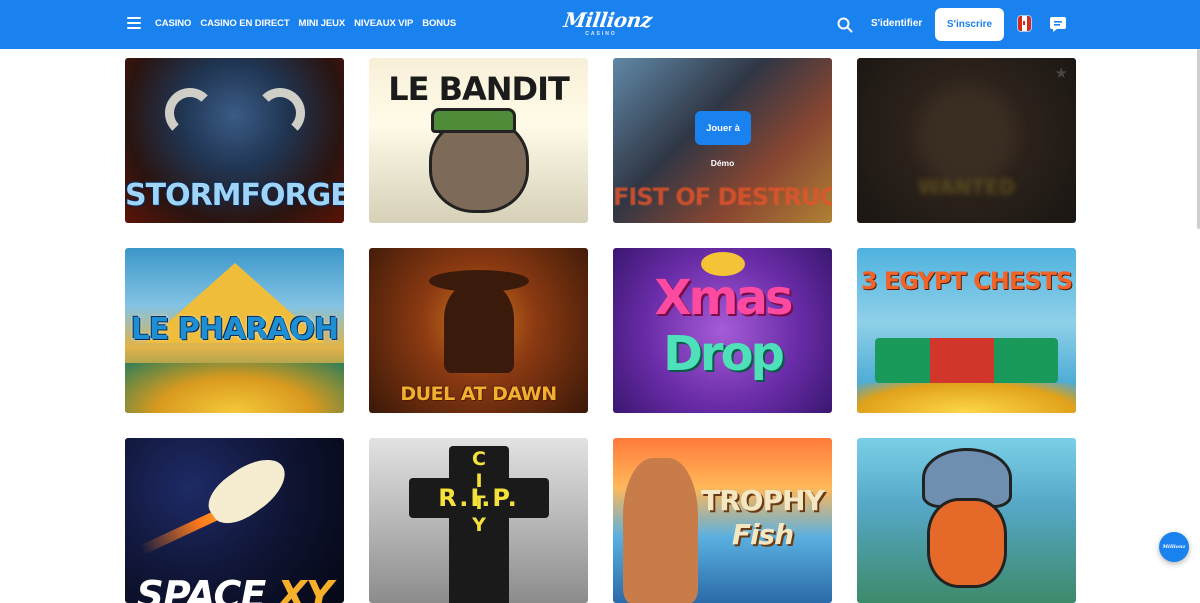  I want to click on game-title: DUEL AT DAWN, so click(478, 394).